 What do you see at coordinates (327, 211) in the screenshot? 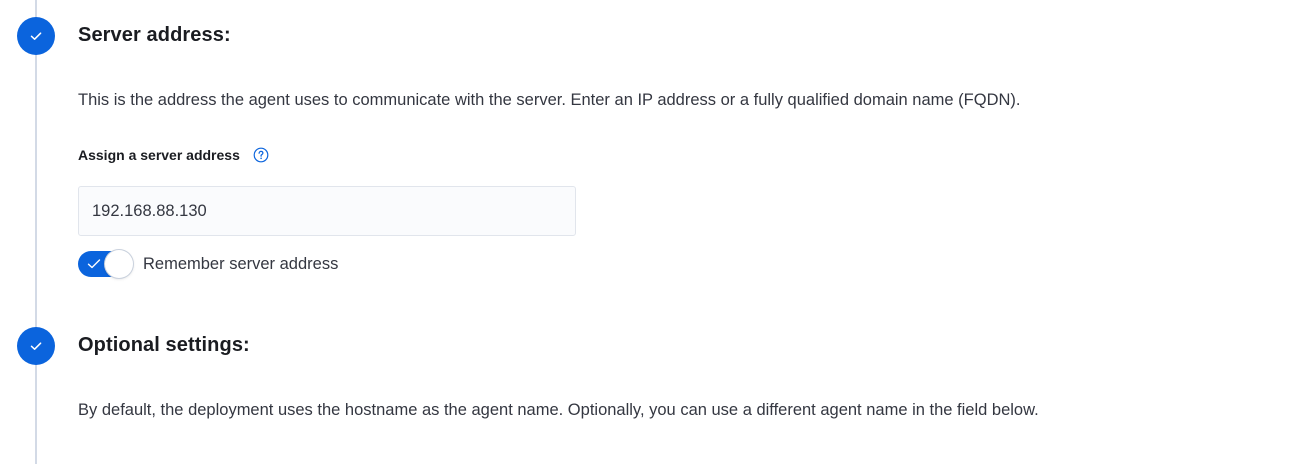
I see `server-address-input` at bounding box center [327, 211].